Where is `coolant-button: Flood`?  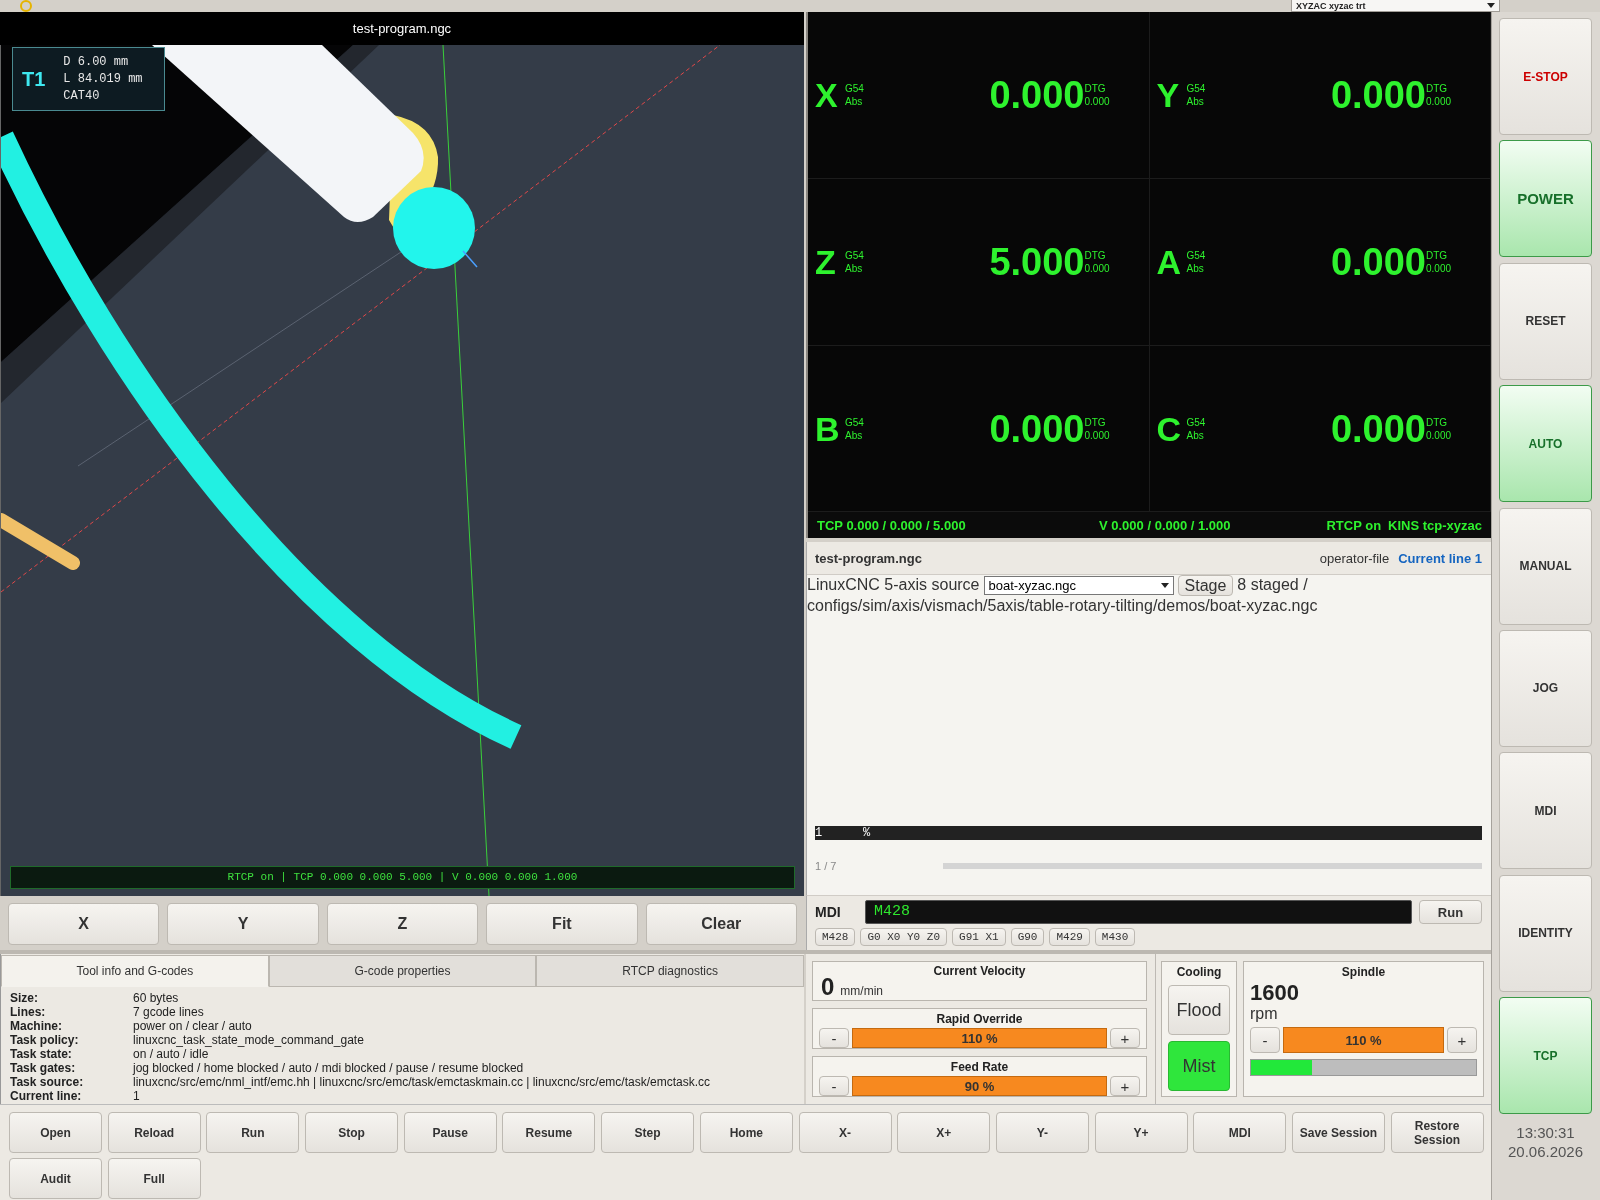 coolant-button: Flood is located at coordinates (1199, 1010).